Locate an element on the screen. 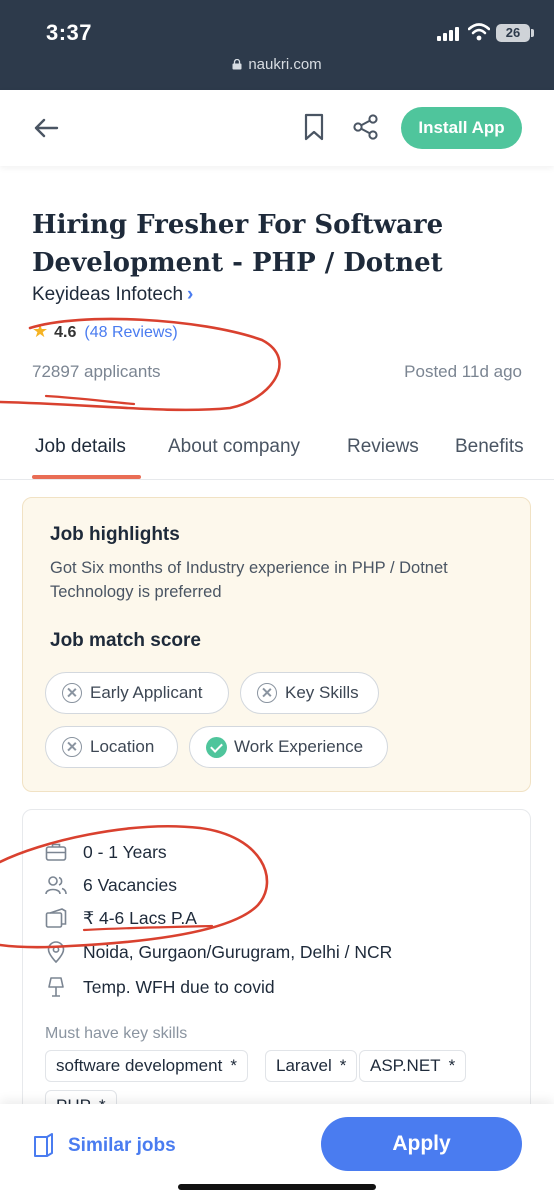 This screenshot has height=1199, width=554. back-arrow-icon is located at coordinates (46, 128).